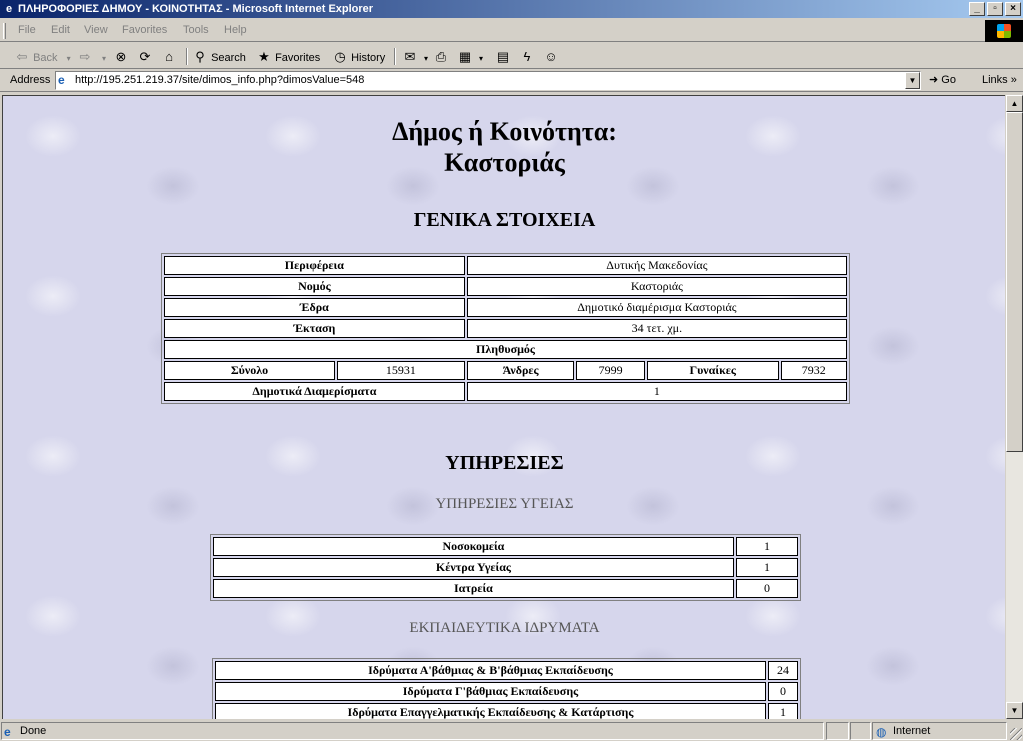  What do you see at coordinates (520, 370) in the screenshot?
I see `men-label: Άνδρες` at bounding box center [520, 370].